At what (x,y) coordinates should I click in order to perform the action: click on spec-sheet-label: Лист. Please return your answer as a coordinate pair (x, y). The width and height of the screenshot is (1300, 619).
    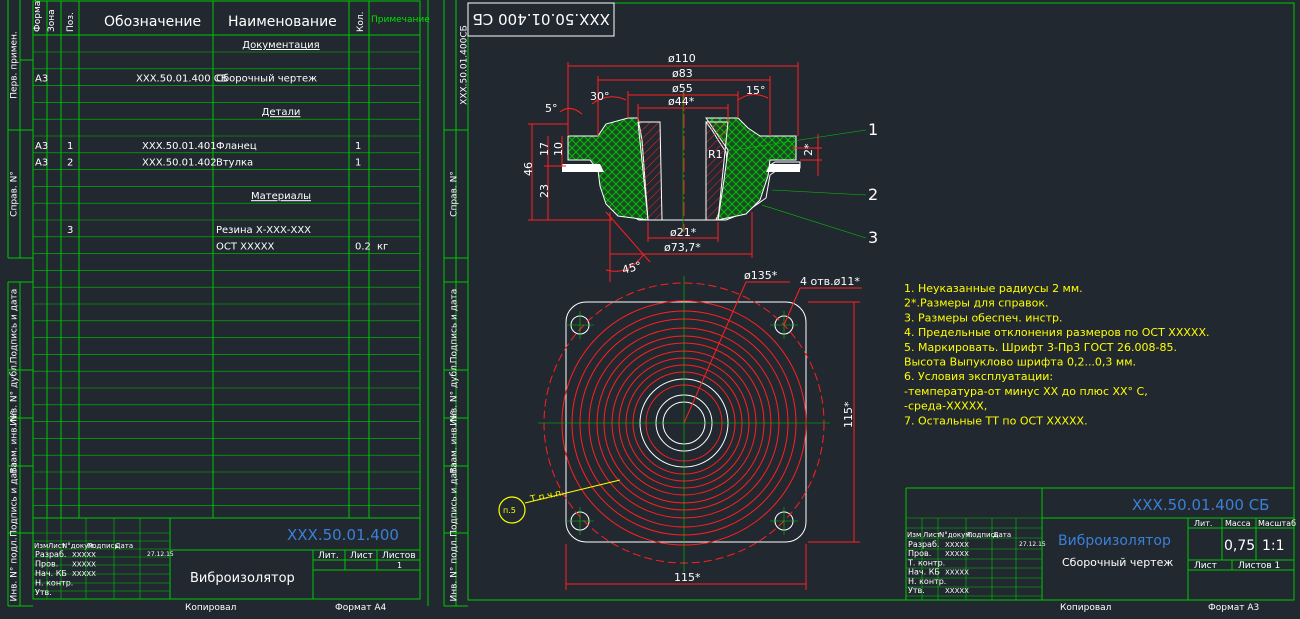
    Looking at the image, I should click on (361, 556).